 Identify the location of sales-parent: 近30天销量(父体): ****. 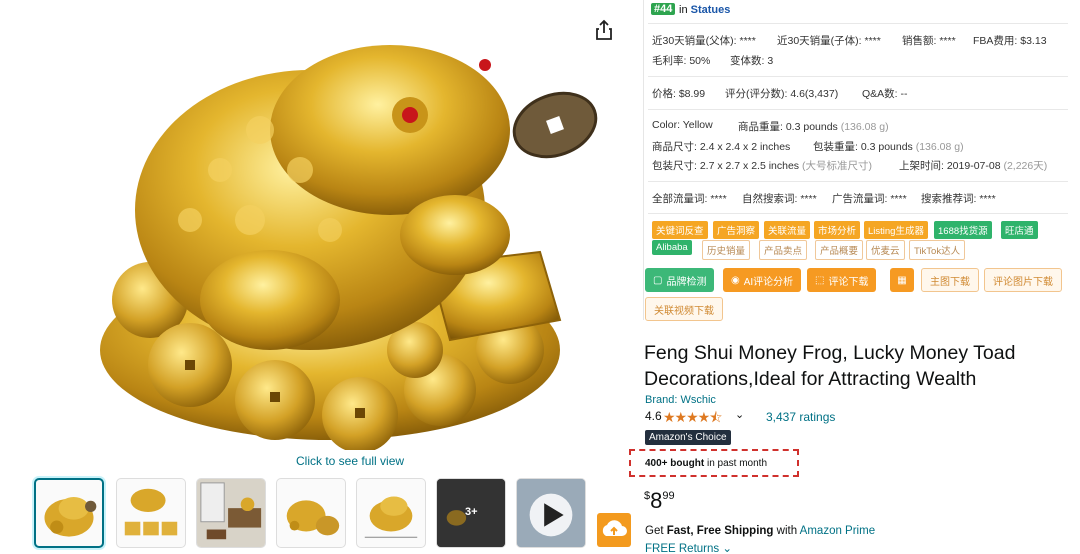
(704, 41).